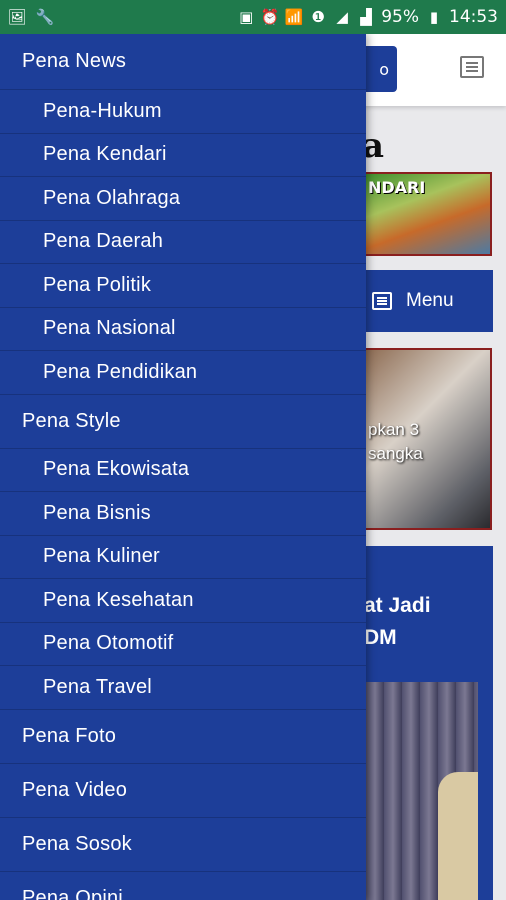 This screenshot has width=506, height=900. I want to click on drawer-item-pena-daerah: Pena Daerah, so click(183, 242).